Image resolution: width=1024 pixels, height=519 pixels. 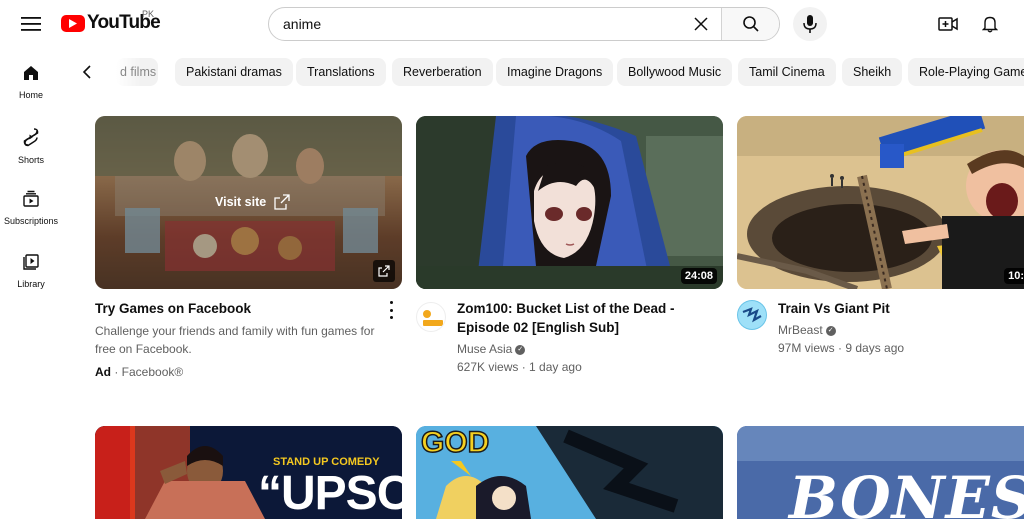 I want to click on visit-site-overlay: Visit site, so click(x=252, y=202).